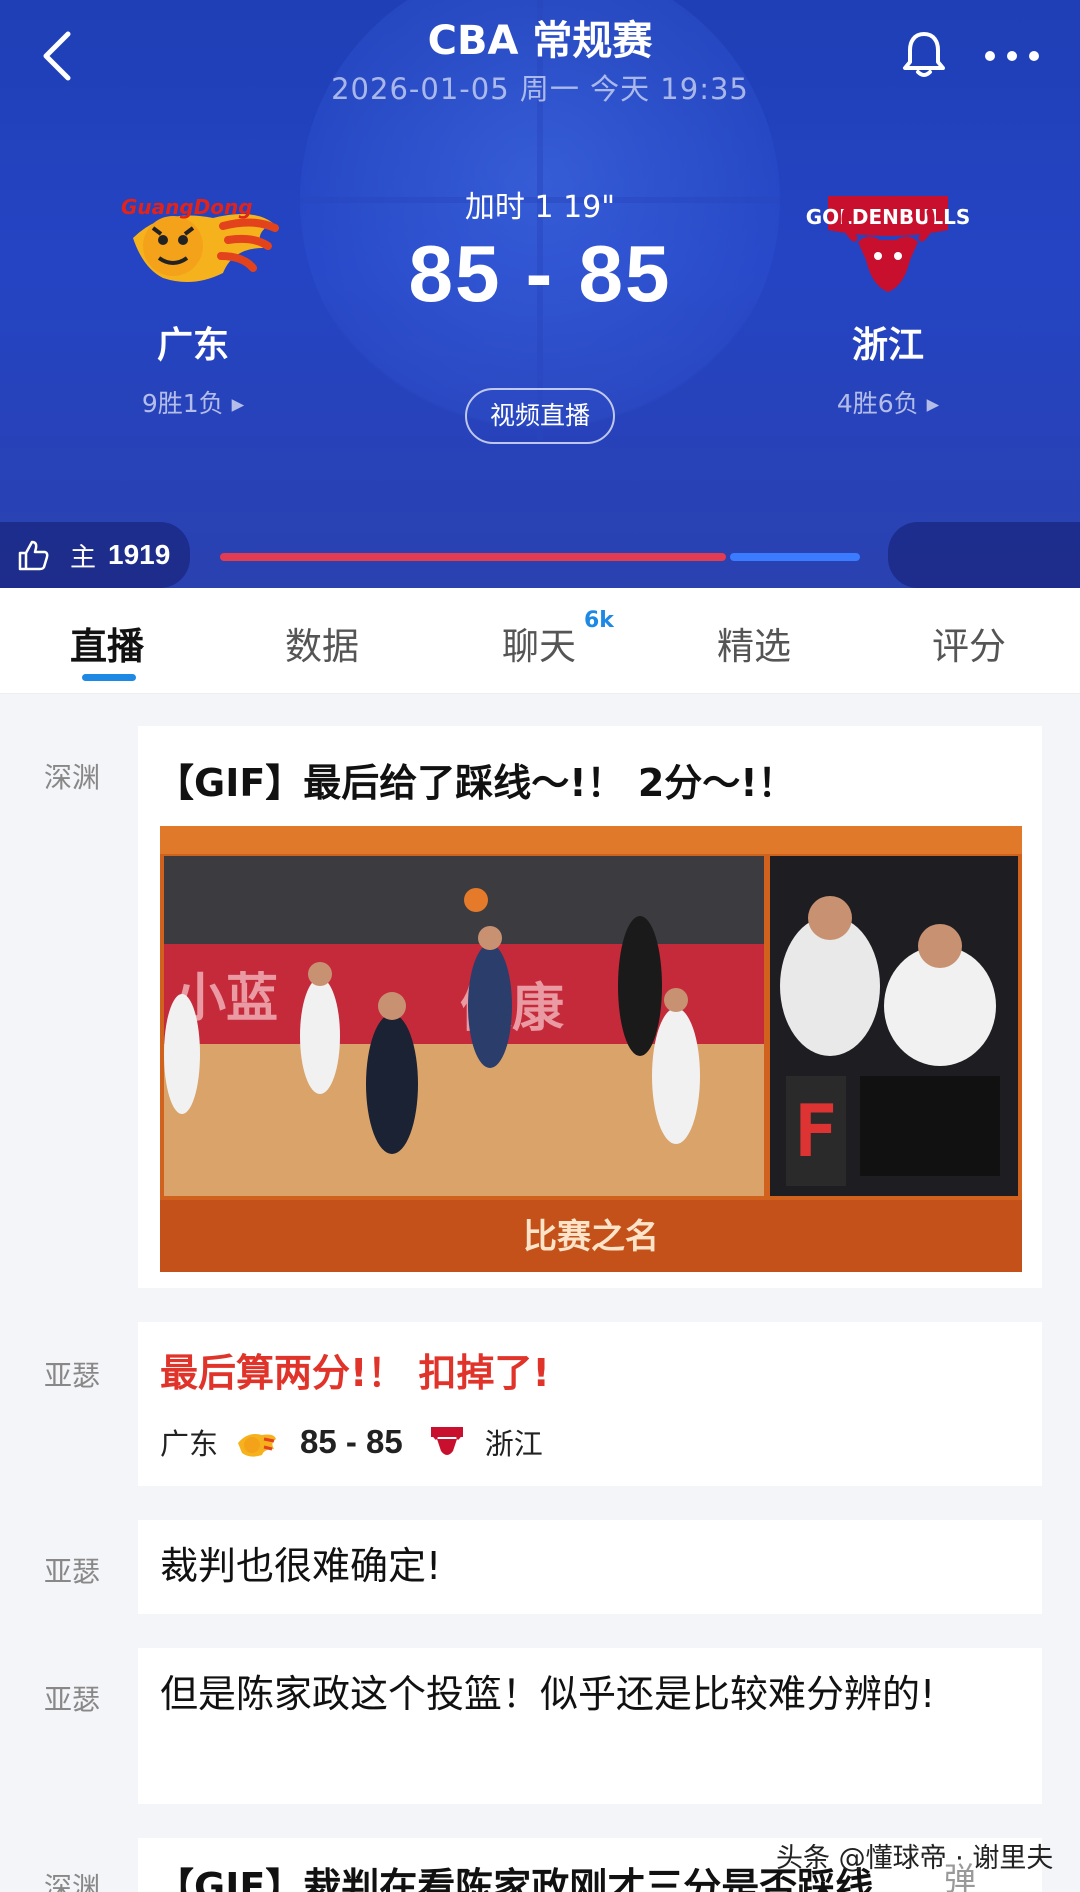  Describe the element at coordinates (83, 557) in the screenshot. I see `support-side-label: 主` at that location.